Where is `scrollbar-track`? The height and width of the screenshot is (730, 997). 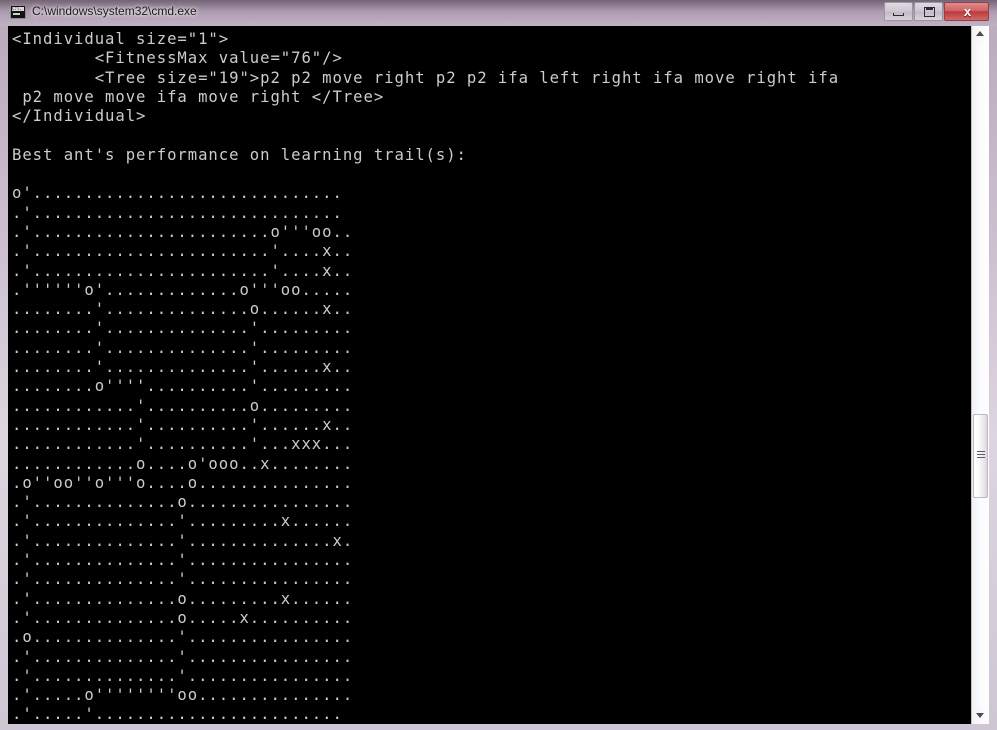
scrollbar-track is located at coordinates (980, 375).